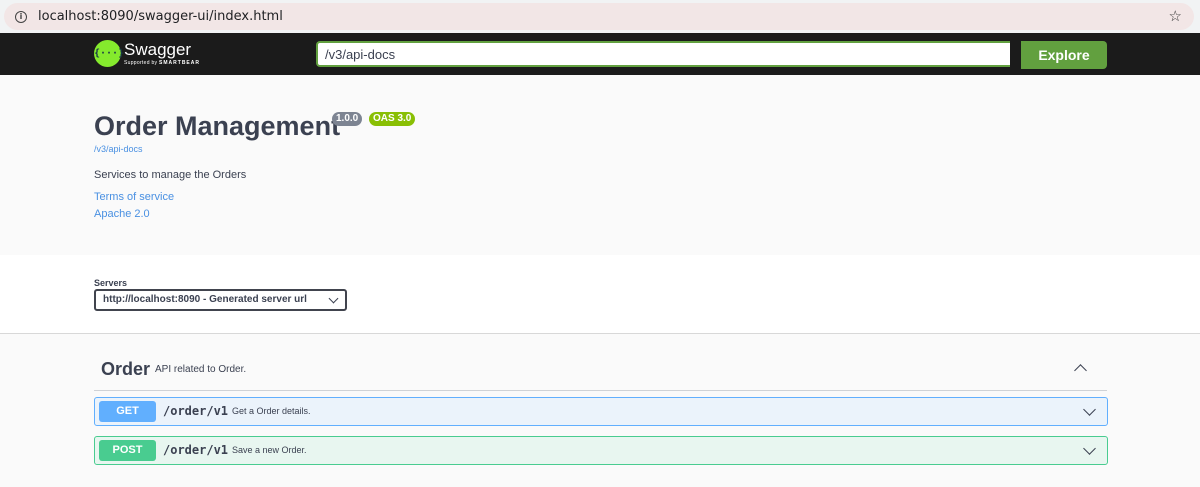  Describe the element at coordinates (162, 63) in the screenshot. I see `swagger-logo-subtitle: Supported by SMARTBEAR` at that location.